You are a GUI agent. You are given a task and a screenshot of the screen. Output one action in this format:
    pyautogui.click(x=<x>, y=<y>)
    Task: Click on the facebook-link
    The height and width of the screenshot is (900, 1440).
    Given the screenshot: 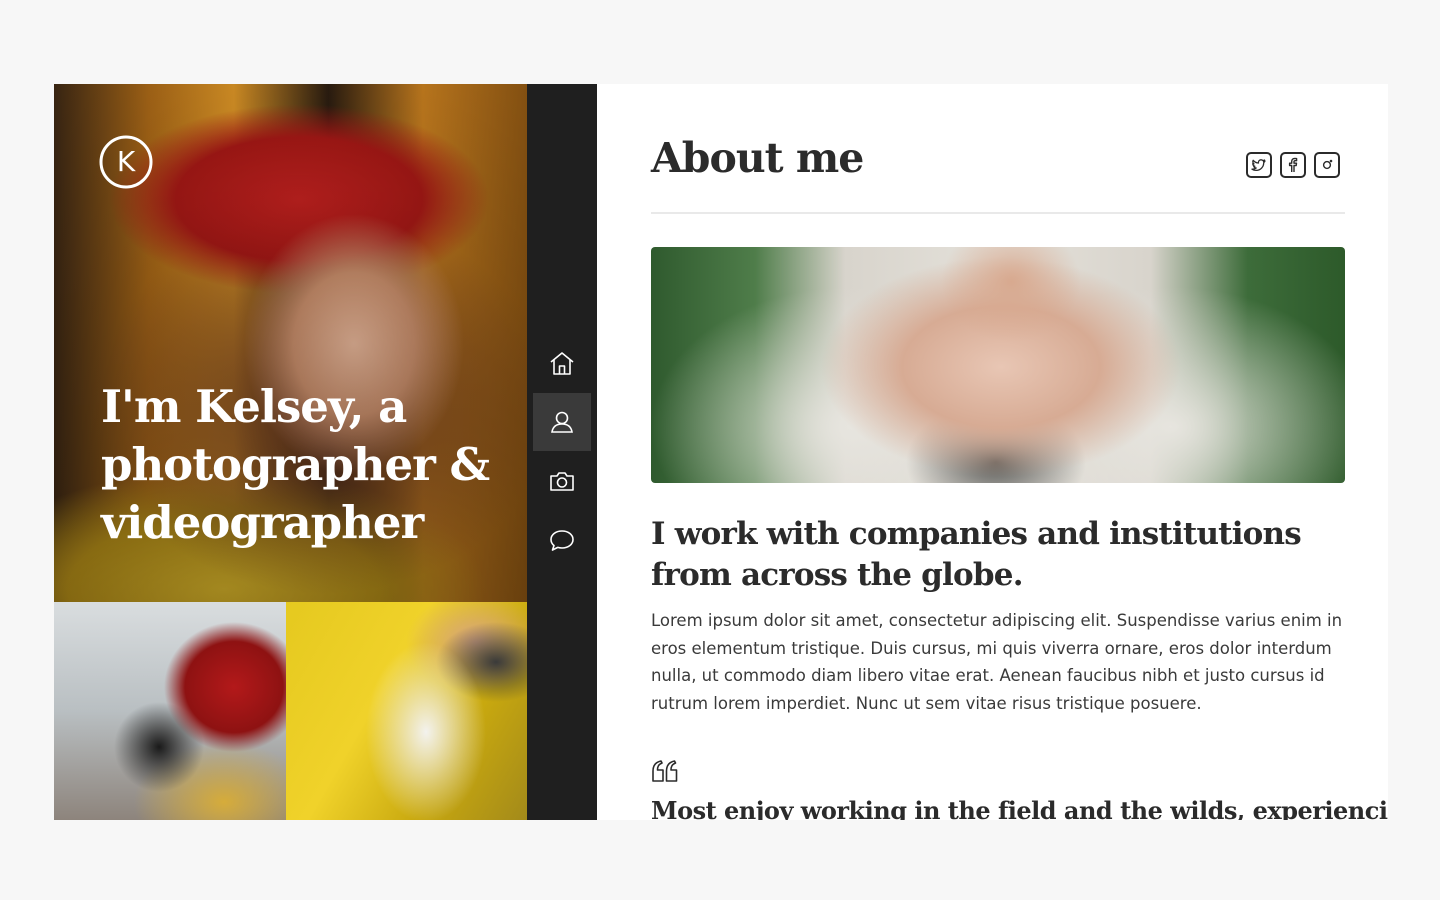 What is the action you would take?
    pyautogui.click(x=1293, y=165)
    